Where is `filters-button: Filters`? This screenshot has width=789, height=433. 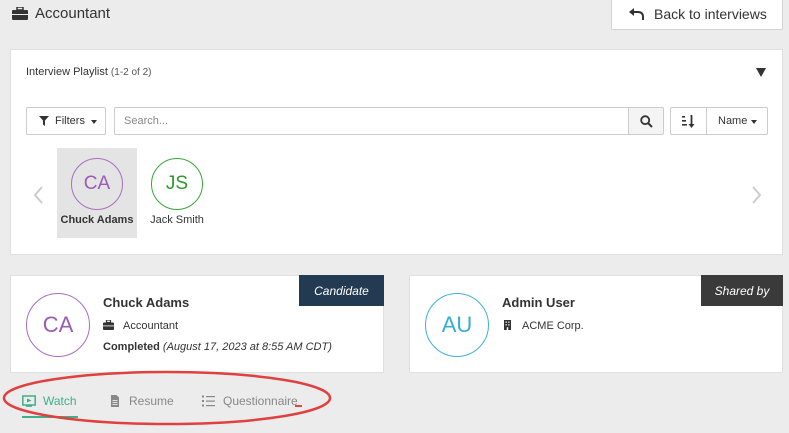 filters-button: Filters is located at coordinates (66, 121).